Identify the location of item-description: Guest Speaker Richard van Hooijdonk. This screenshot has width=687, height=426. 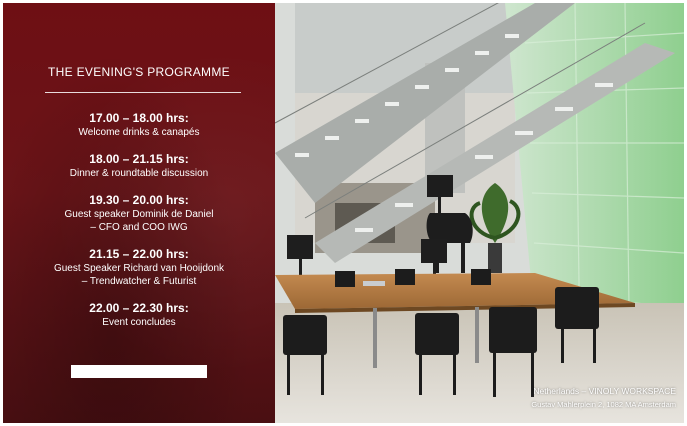
(139, 268).